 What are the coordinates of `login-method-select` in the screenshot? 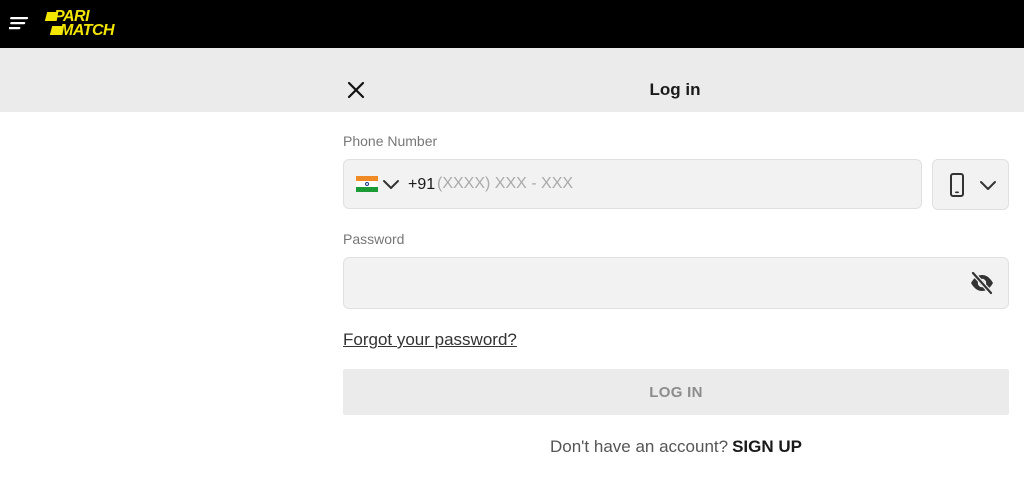 It's located at (970, 184).